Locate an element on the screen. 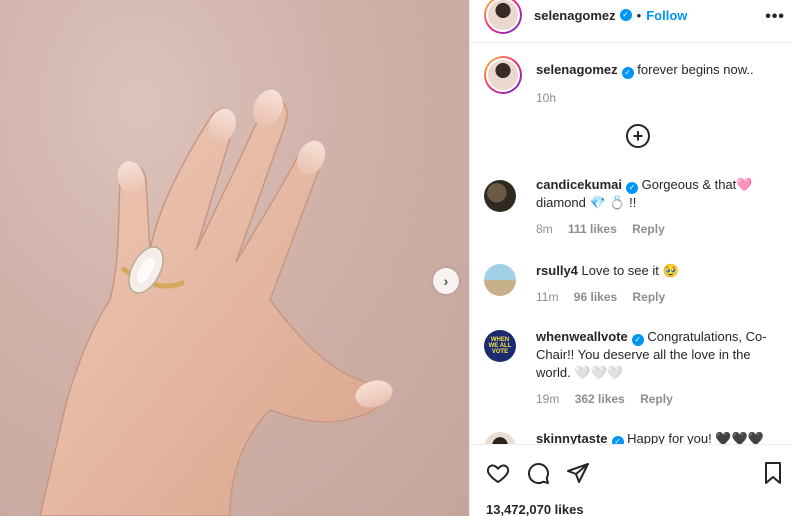 The image size is (792, 516). comment-text: Love to see it 🥹 is located at coordinates (630, 270).